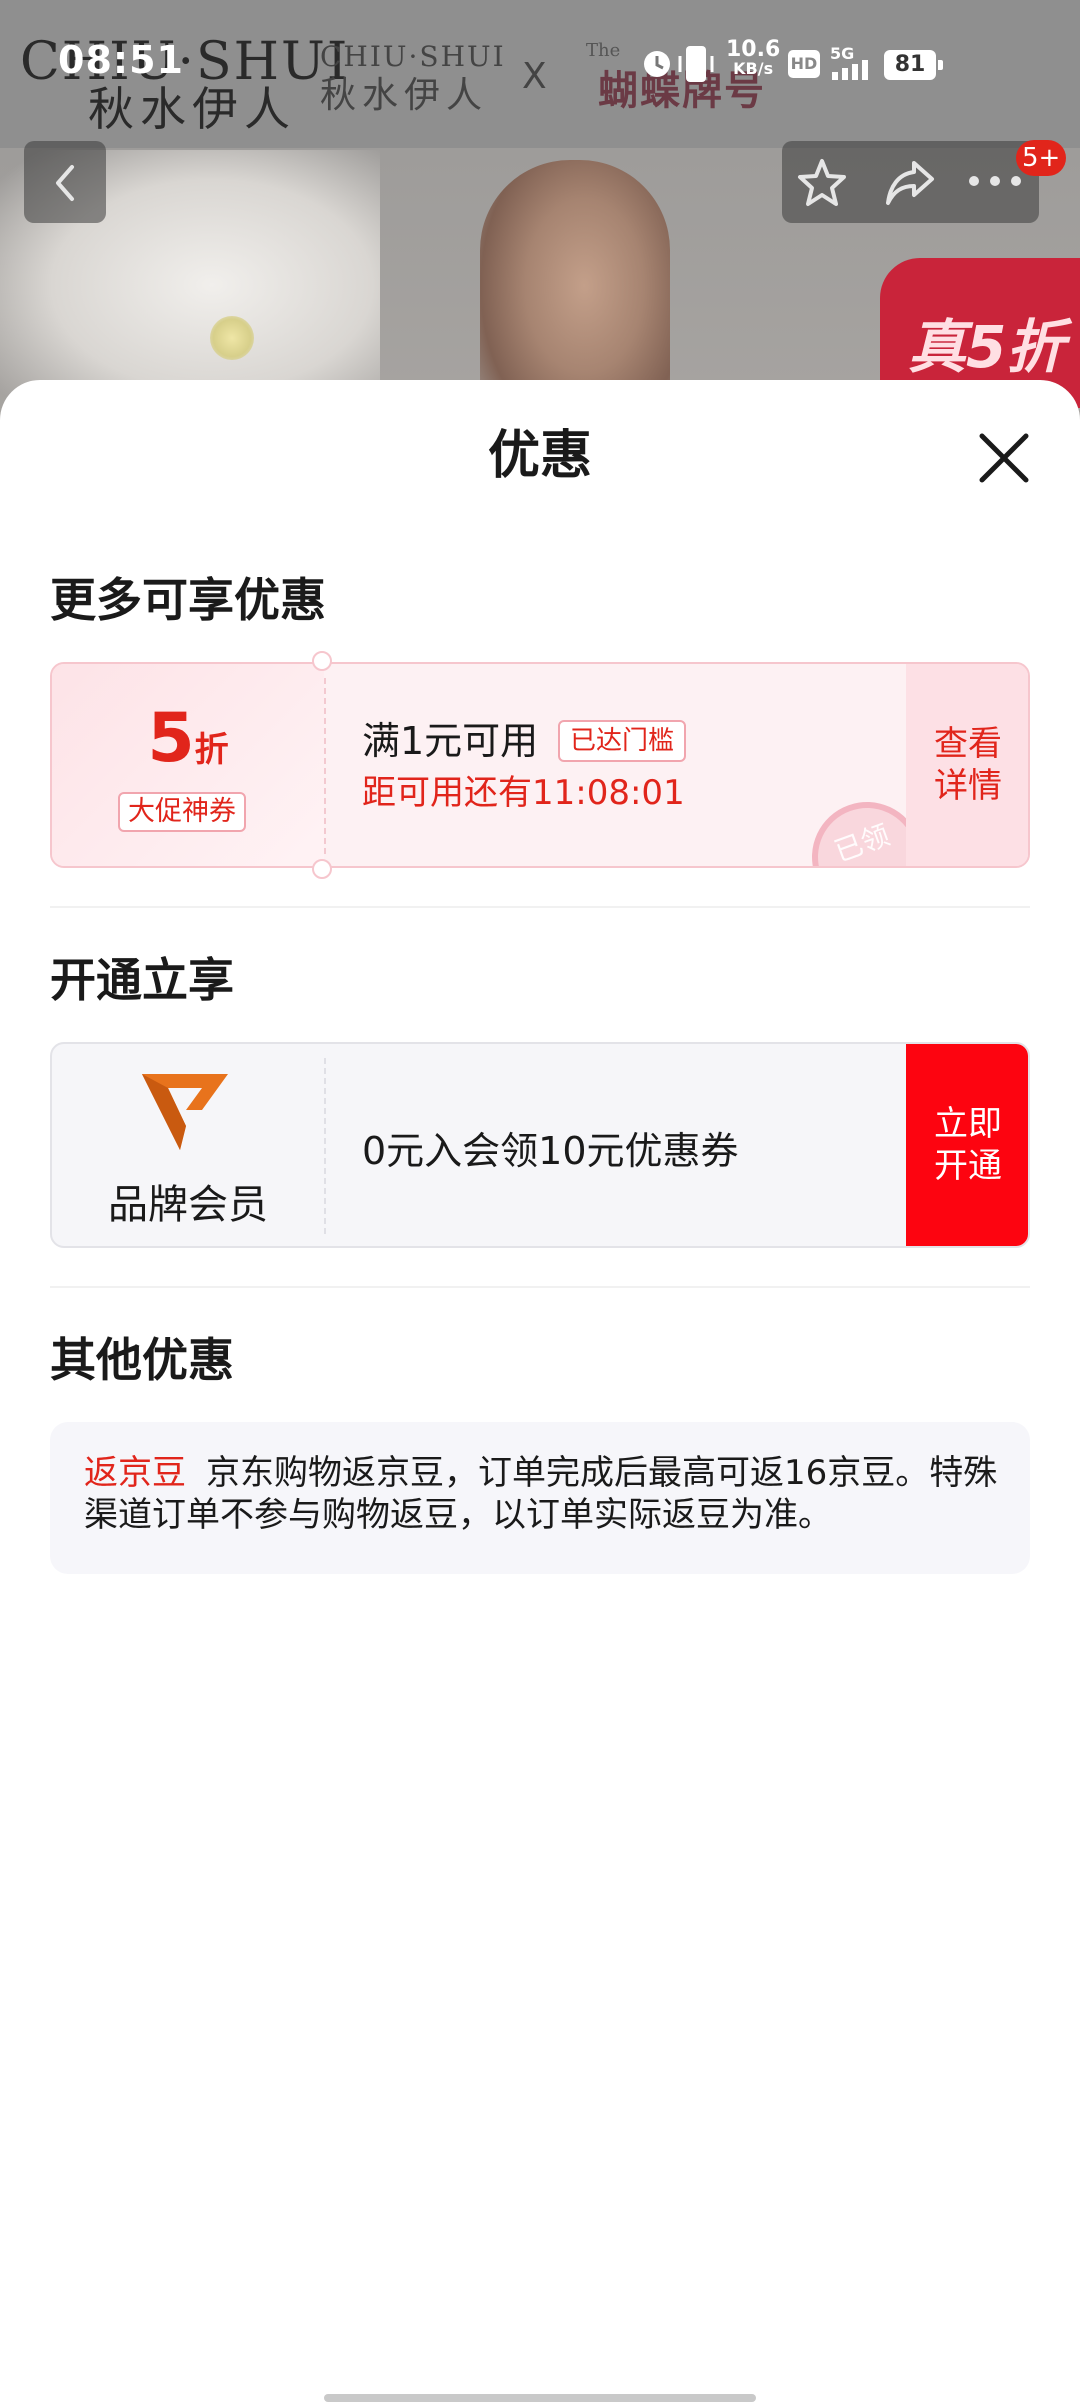 Image resolution: width=1080 pixels, height=2408 pixels. I want to click on back-button, so click(65, 182).